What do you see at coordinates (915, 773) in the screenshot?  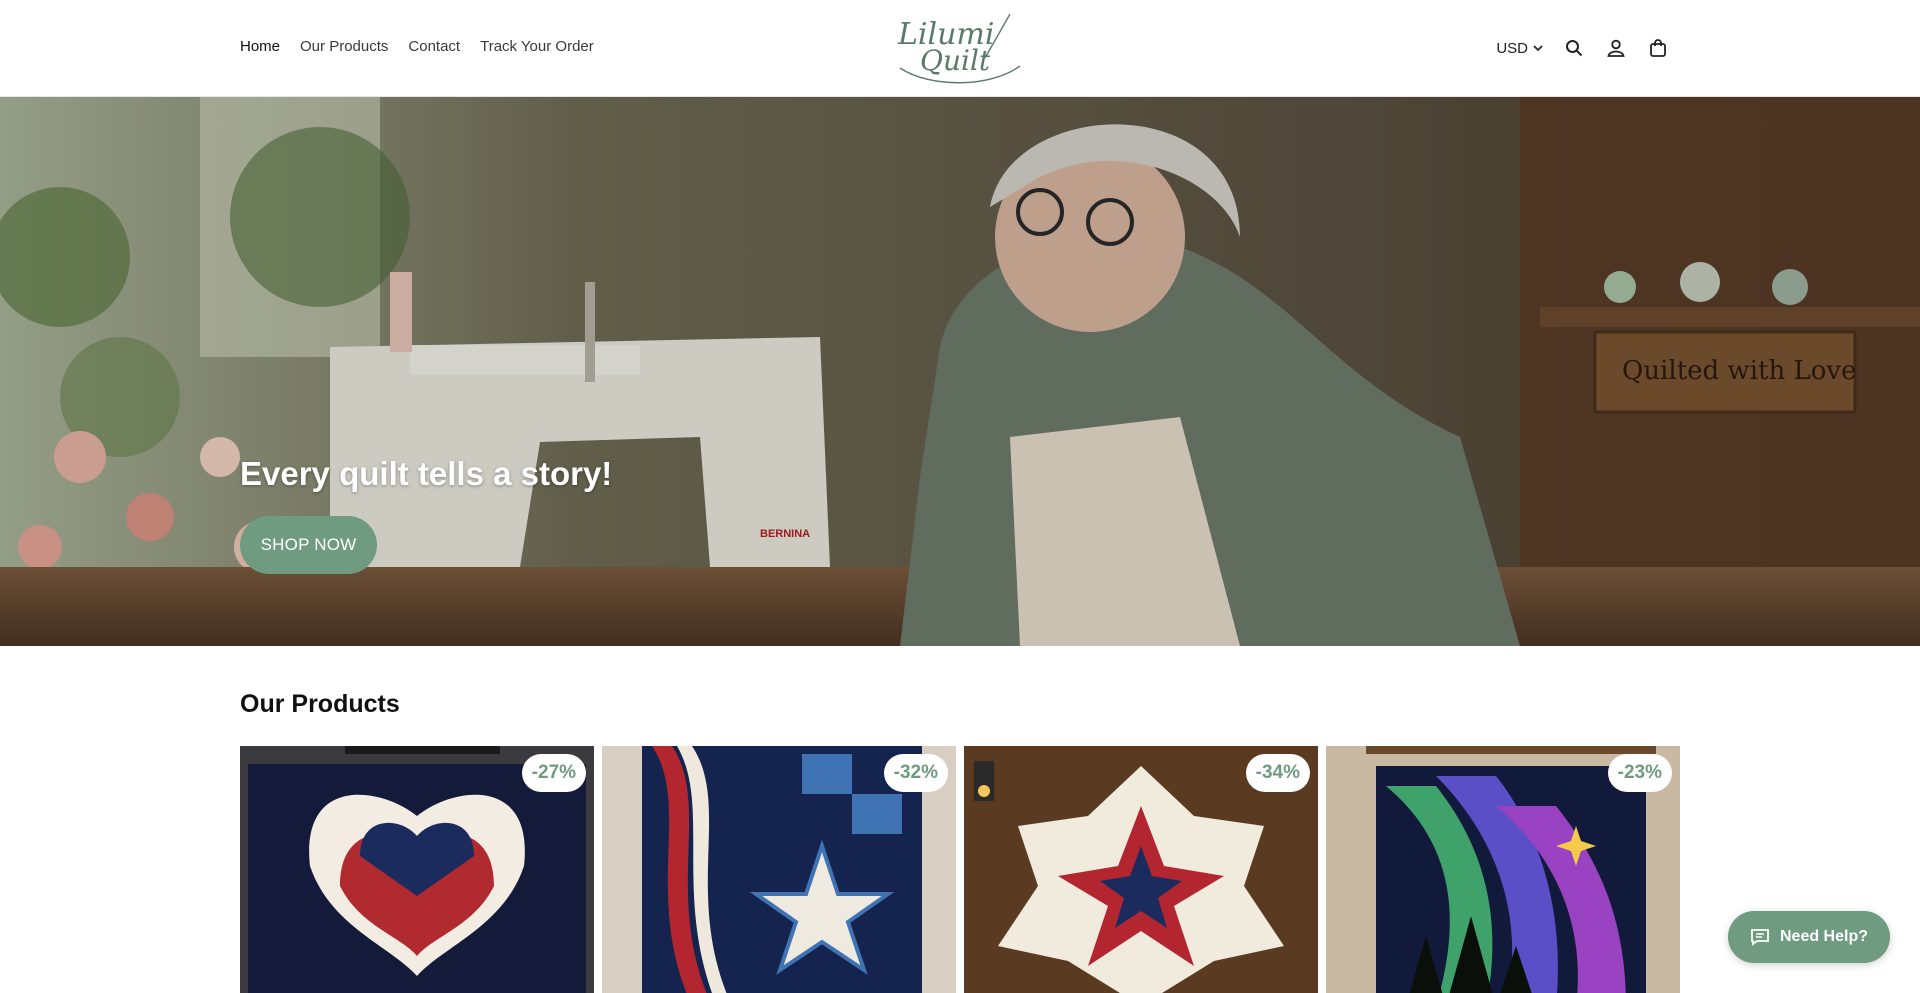 I see `discount-badge: -32%` at bounding box center [915, 773].